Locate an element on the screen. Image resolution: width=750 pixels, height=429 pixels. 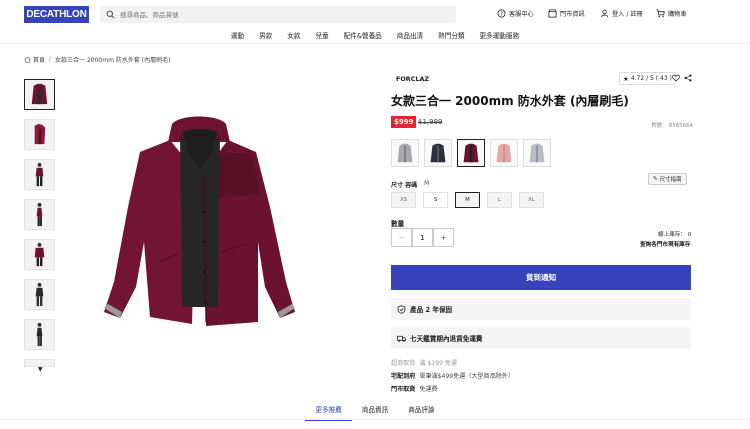
warranty-banner: 產品 2 年保固 is located at coordinates (541, 309).